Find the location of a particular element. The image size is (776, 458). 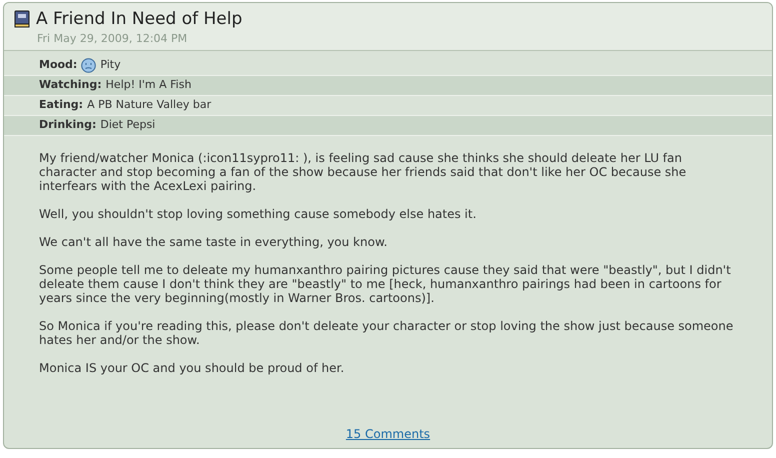

entry-paragraph: Some people tell me to deleate my humanxanthro pairing pictures cause they said that were "beastly", but I didn't deleate them cause I don't think they are "beastly" to me [heck, humanxanthro pairings had been in cartoons for years since the very beginning(mostly in Warner Bros. cartoons)]. is located at coordinates (385, 284).